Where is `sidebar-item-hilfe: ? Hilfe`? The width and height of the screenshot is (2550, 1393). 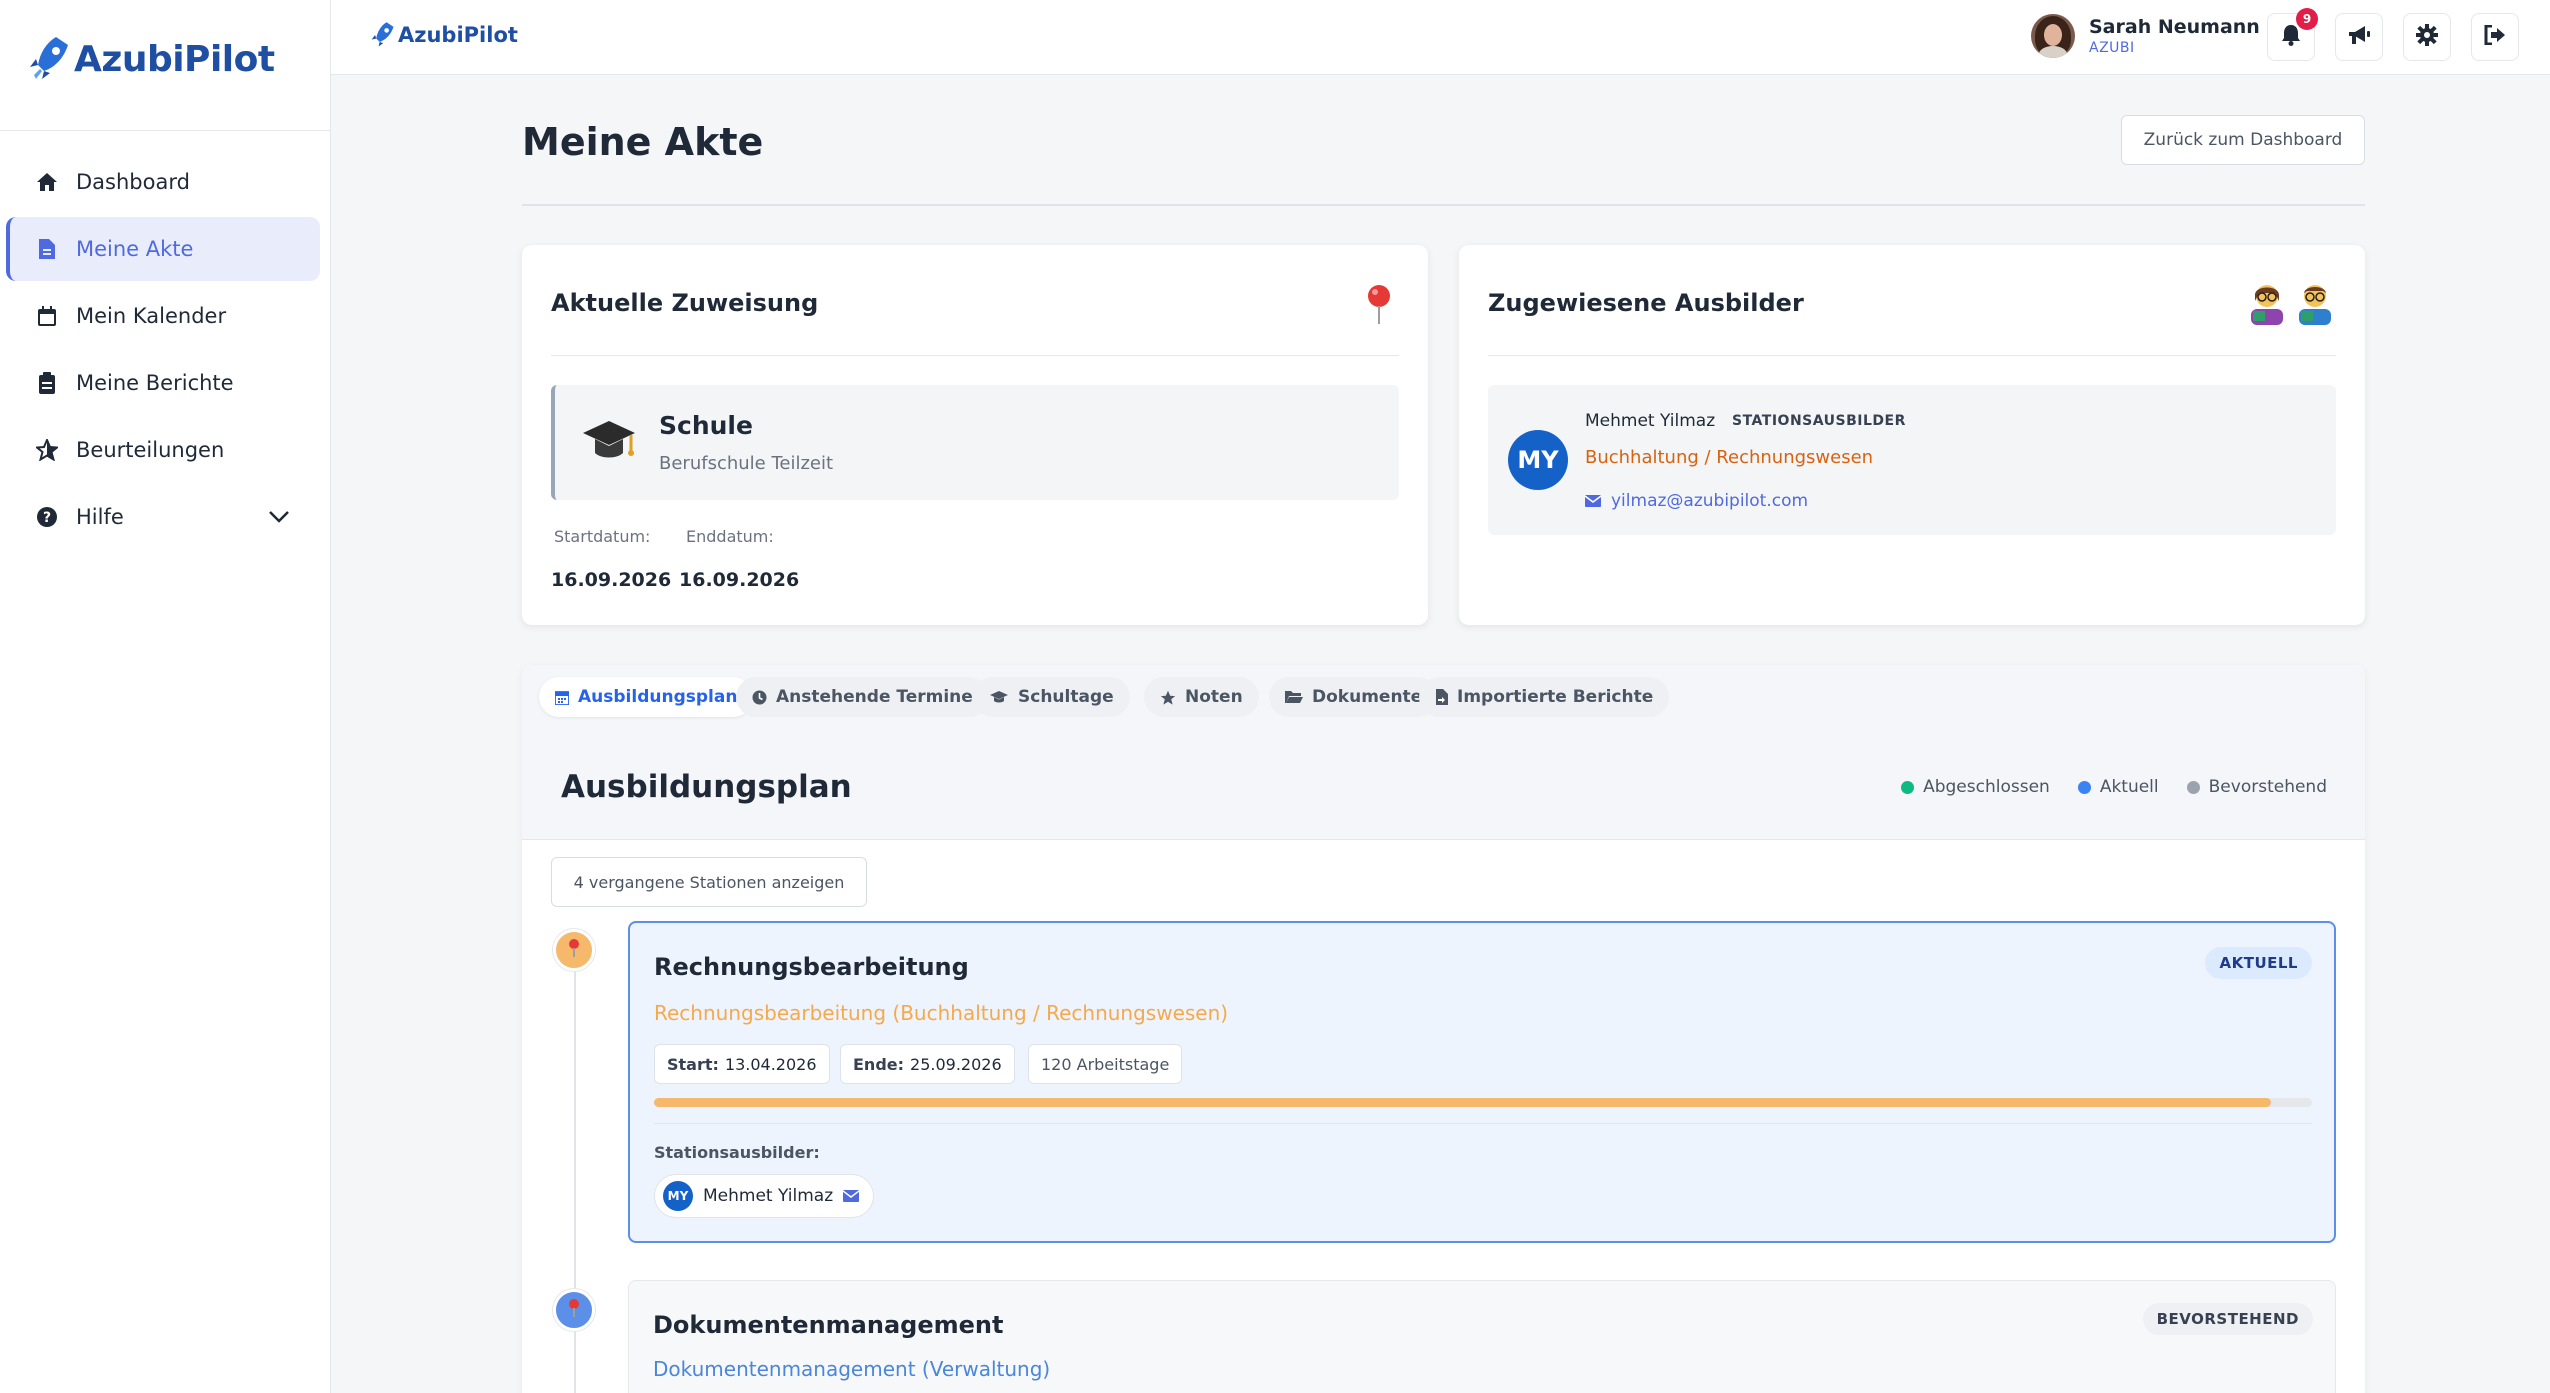
sidebar-item-hilfe: ? Hilfe is located at coordinates (163, 517).